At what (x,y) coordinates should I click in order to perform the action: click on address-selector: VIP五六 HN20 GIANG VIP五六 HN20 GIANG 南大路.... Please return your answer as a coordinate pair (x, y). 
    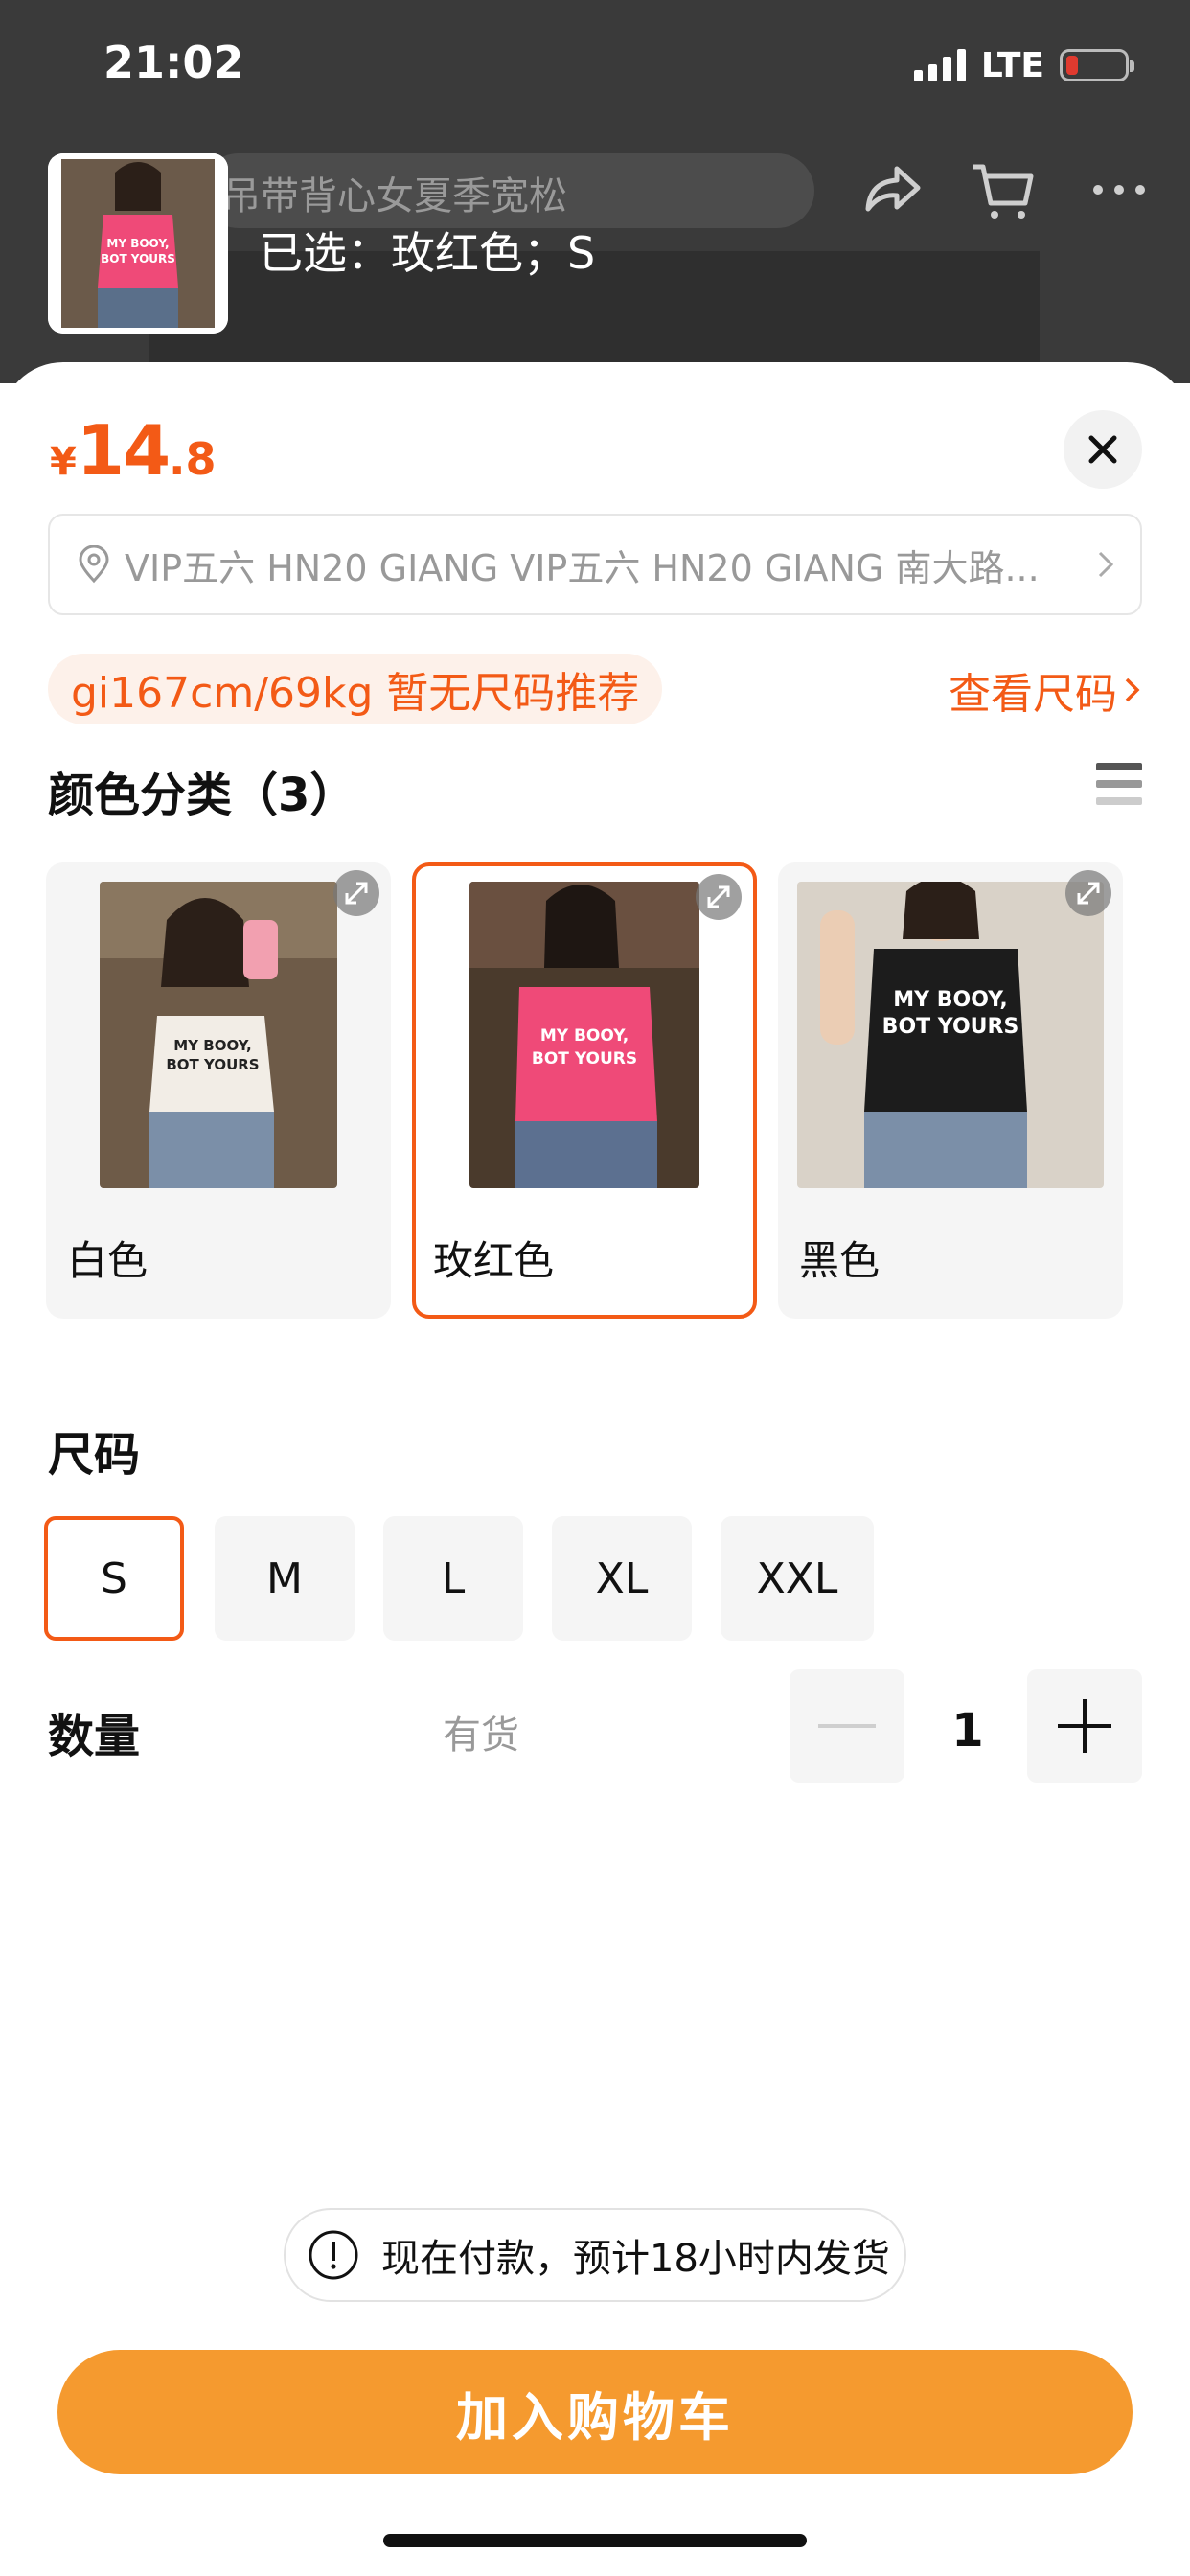
    Looking at the image, I should click on (595, 564).